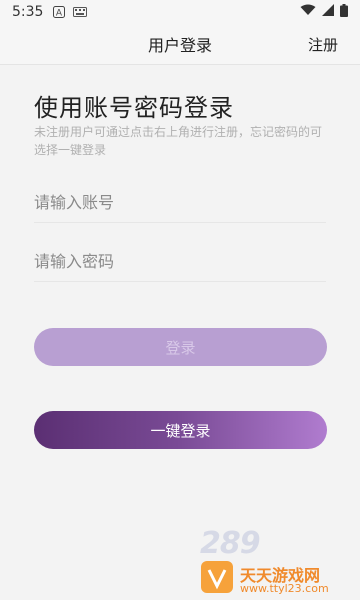 The height and width of the screenshot is (600, 360). What do you see at coordinates (230, 543) in the screenshot?
I see `watermark-brand-number: 289` at bounding box center [230, 543].